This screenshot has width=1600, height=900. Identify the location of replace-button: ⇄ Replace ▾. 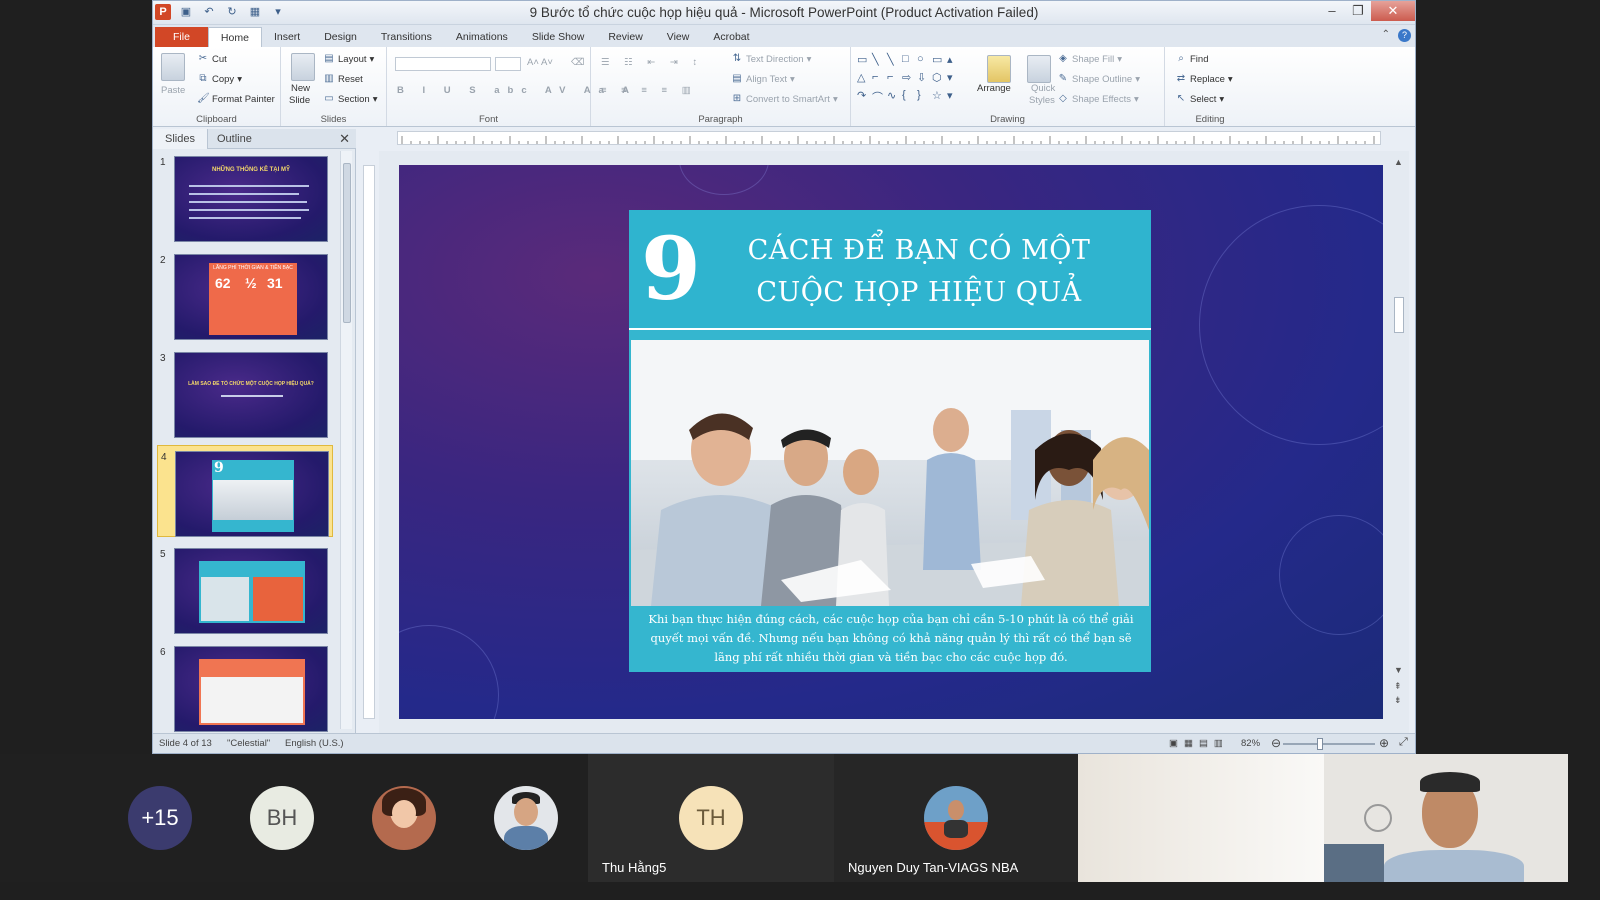
(1204, 79).